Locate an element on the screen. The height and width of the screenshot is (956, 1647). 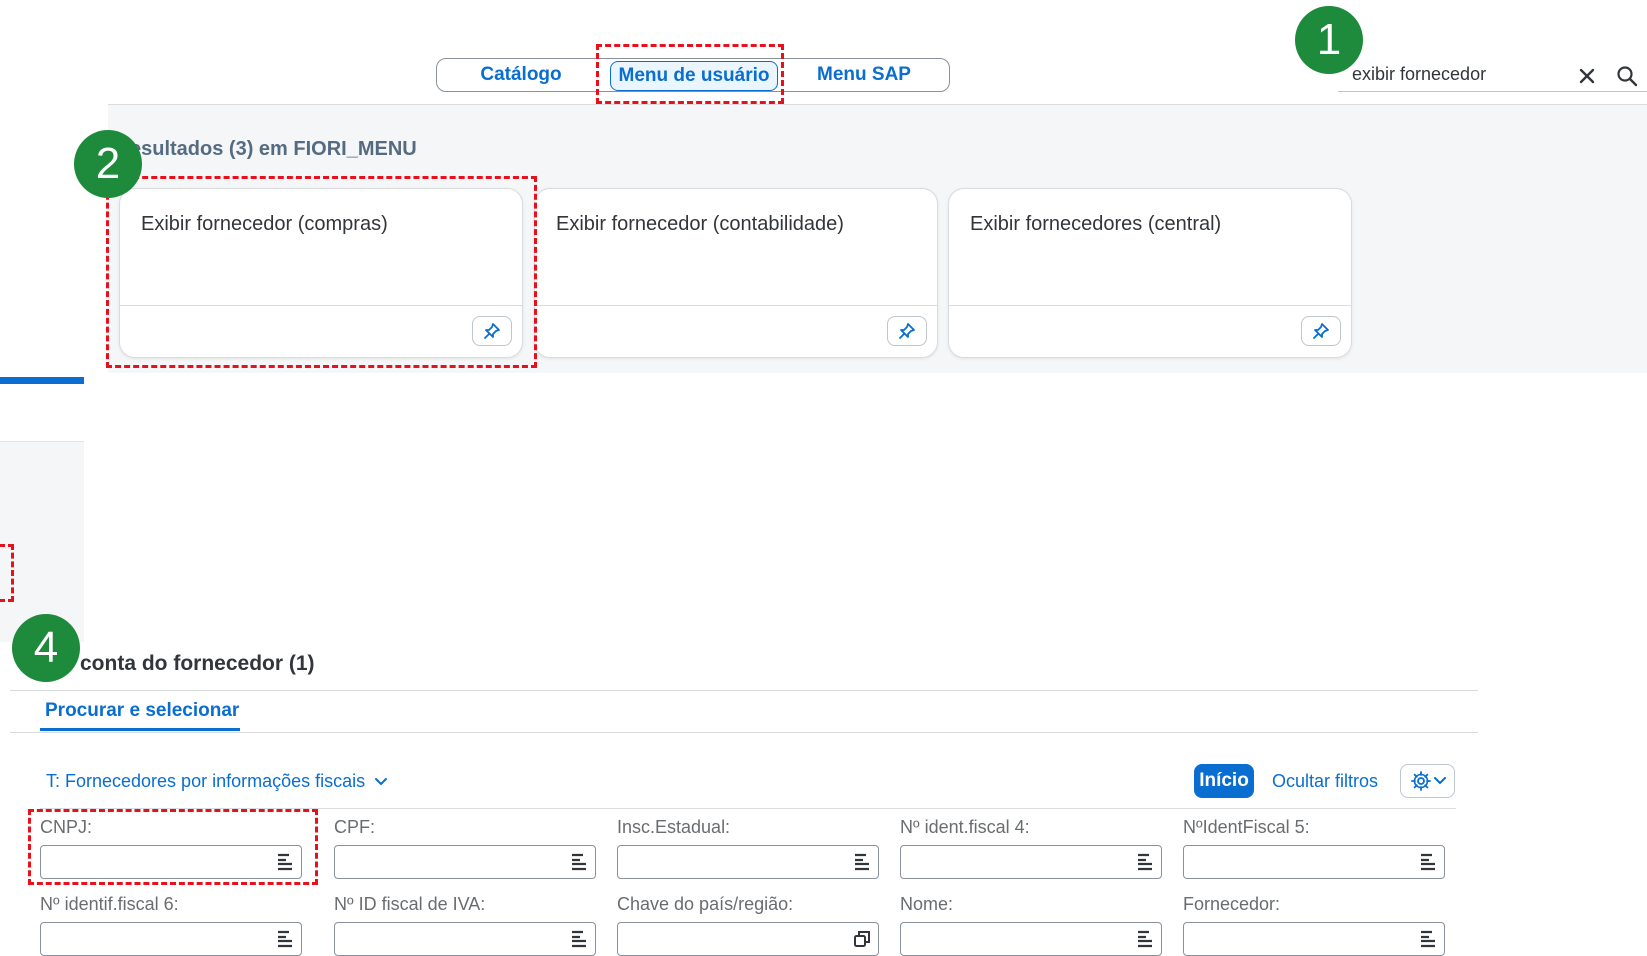
left-nav-indicator is located at coordinates (42, 380).